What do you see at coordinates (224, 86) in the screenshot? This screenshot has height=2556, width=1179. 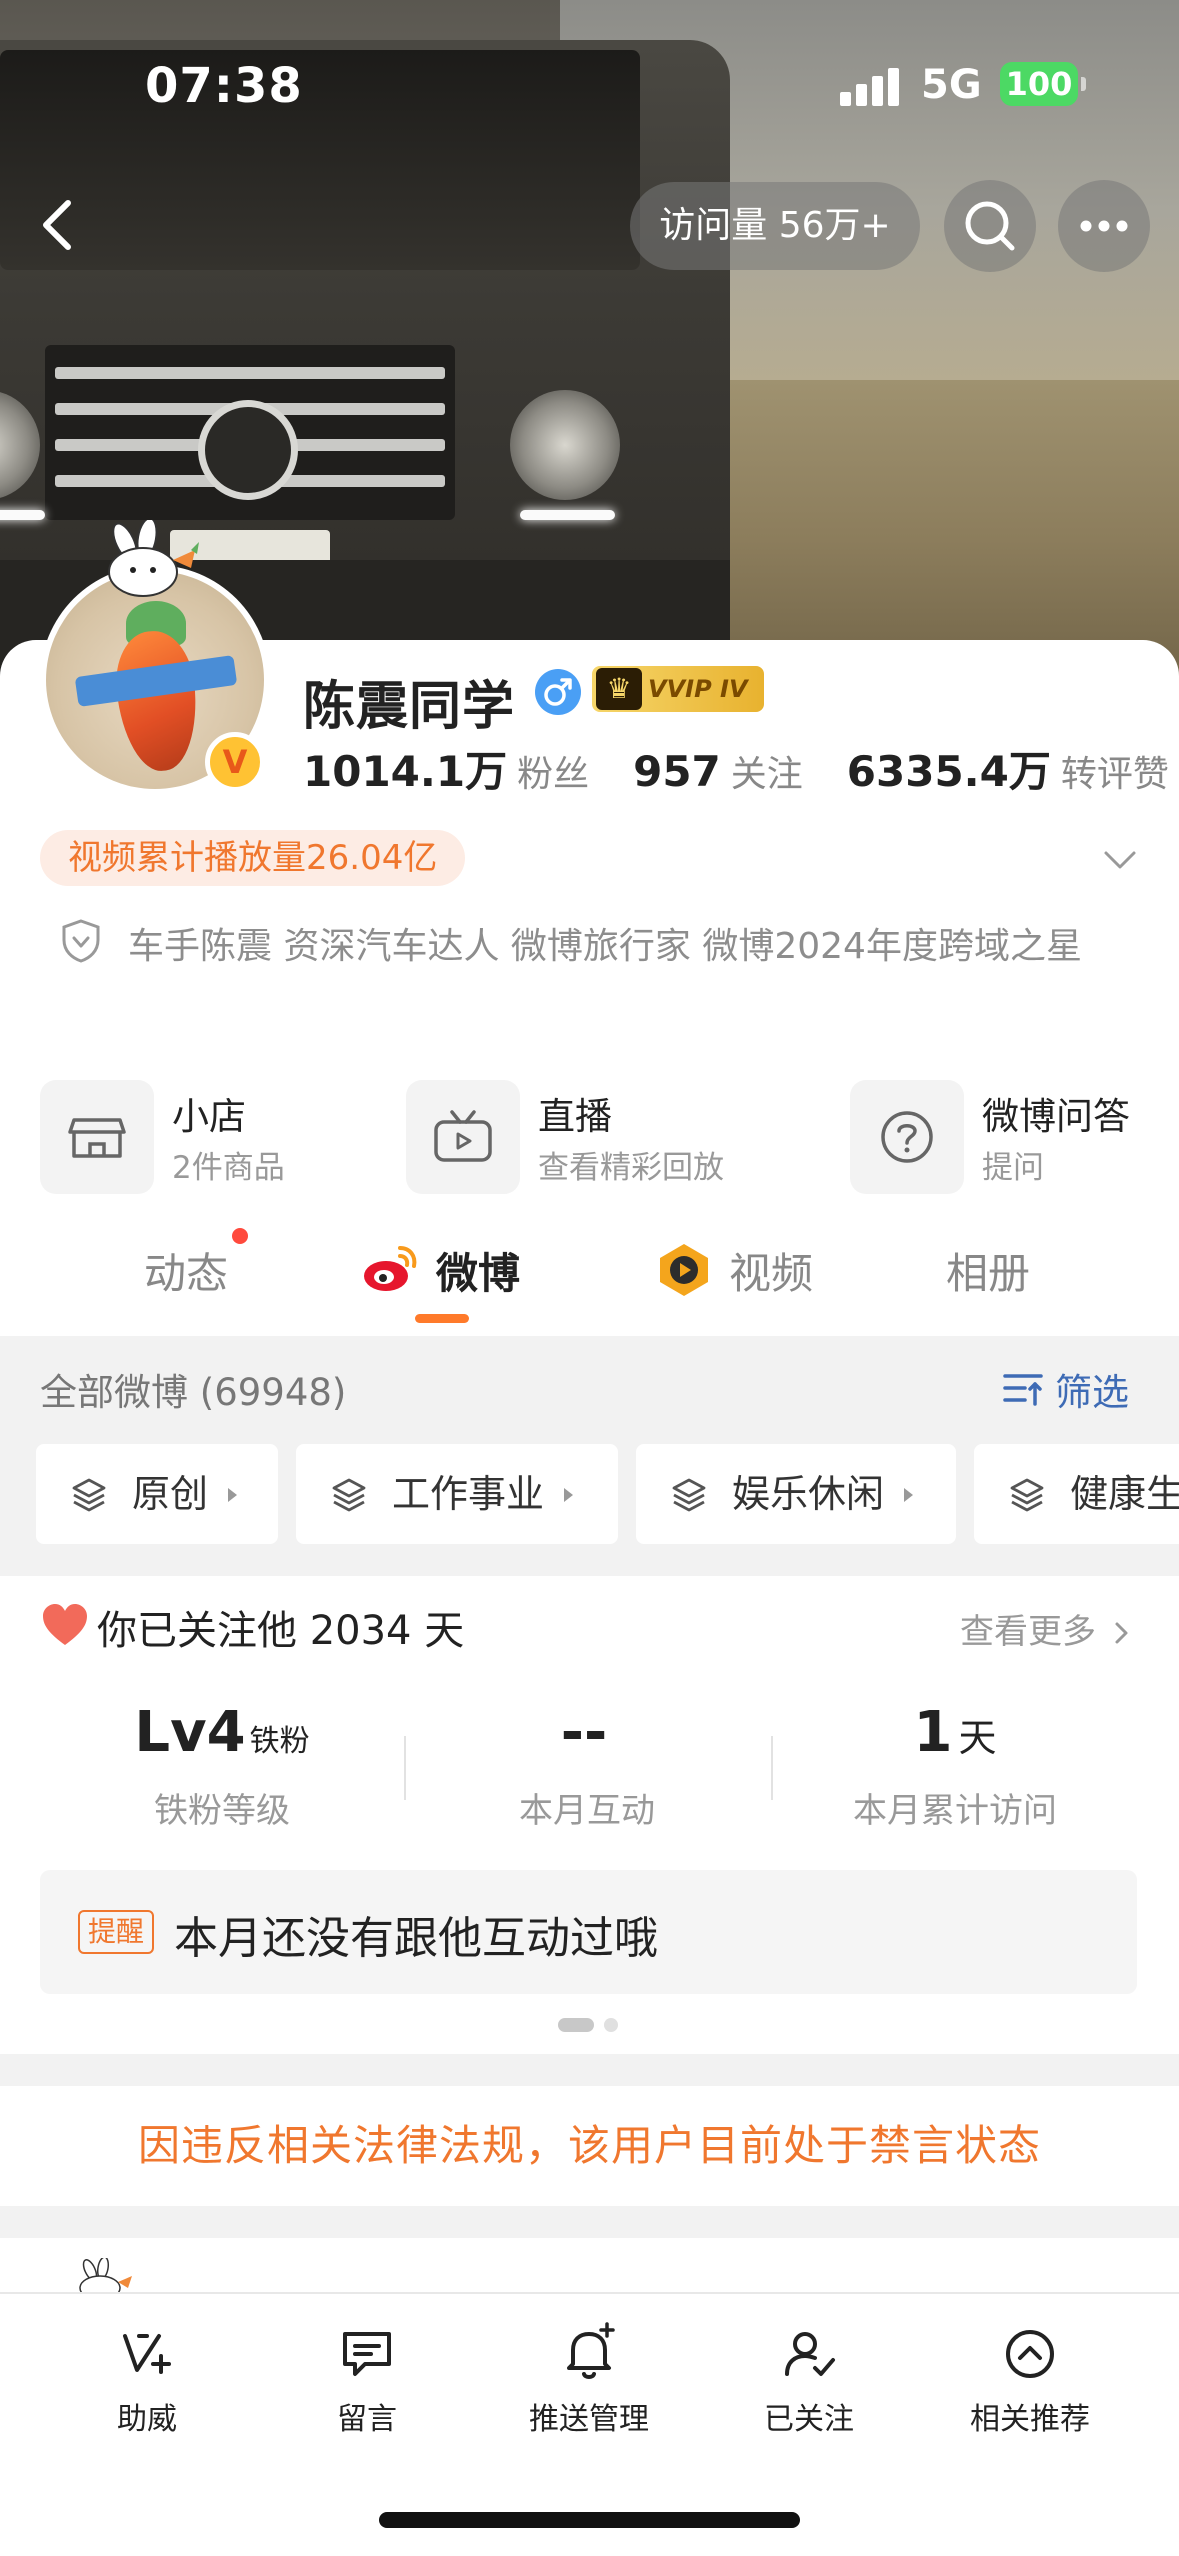 I see `status-time: 07:38` at bounding box center [224, 86].